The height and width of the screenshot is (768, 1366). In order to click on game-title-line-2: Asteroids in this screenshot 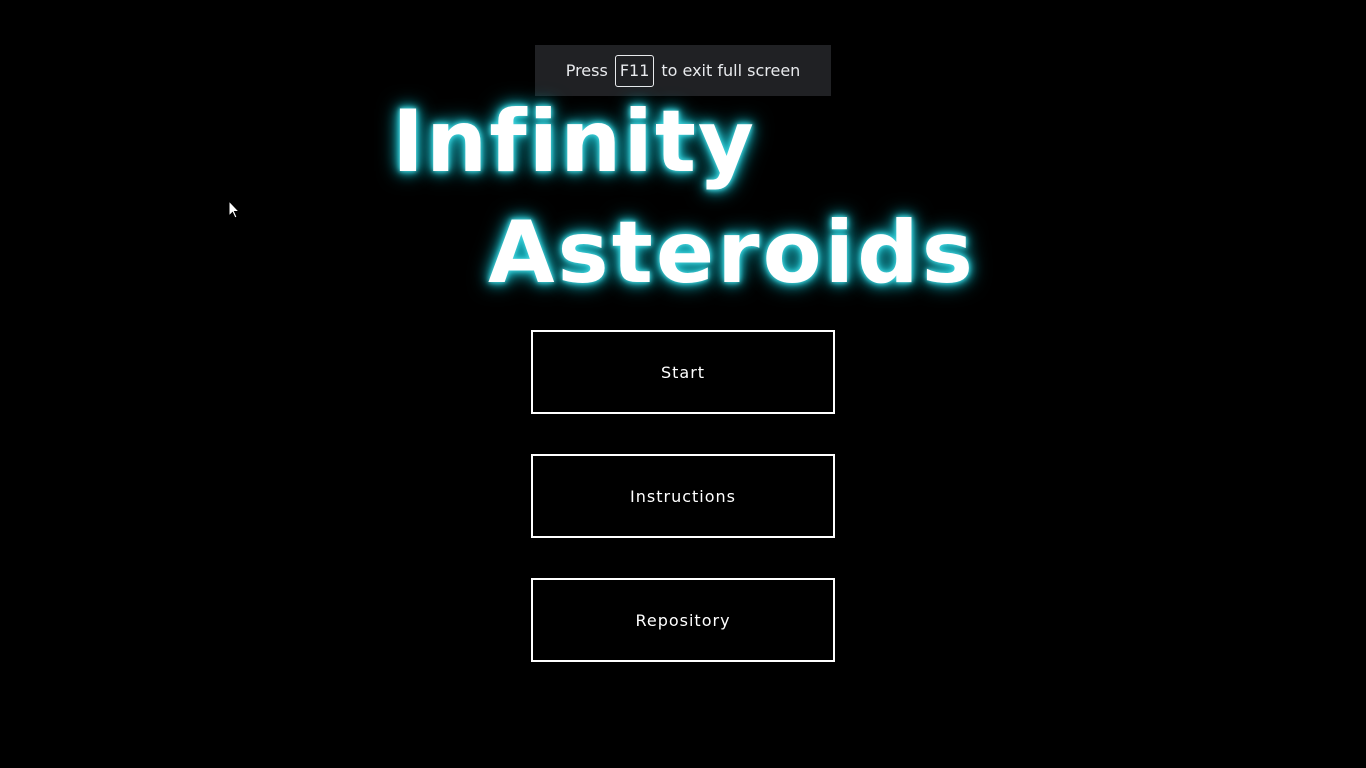, I will do `click(732, 253)`.